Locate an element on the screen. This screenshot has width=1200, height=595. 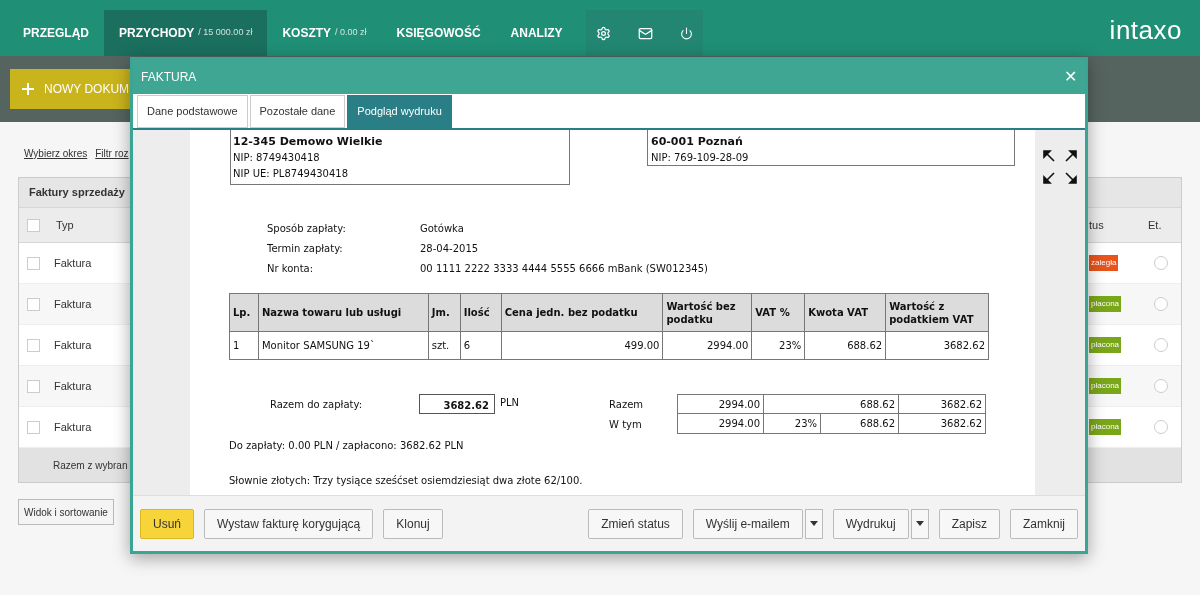
table-footer-text: Razem z wybran is located at coordinates (90, 465).